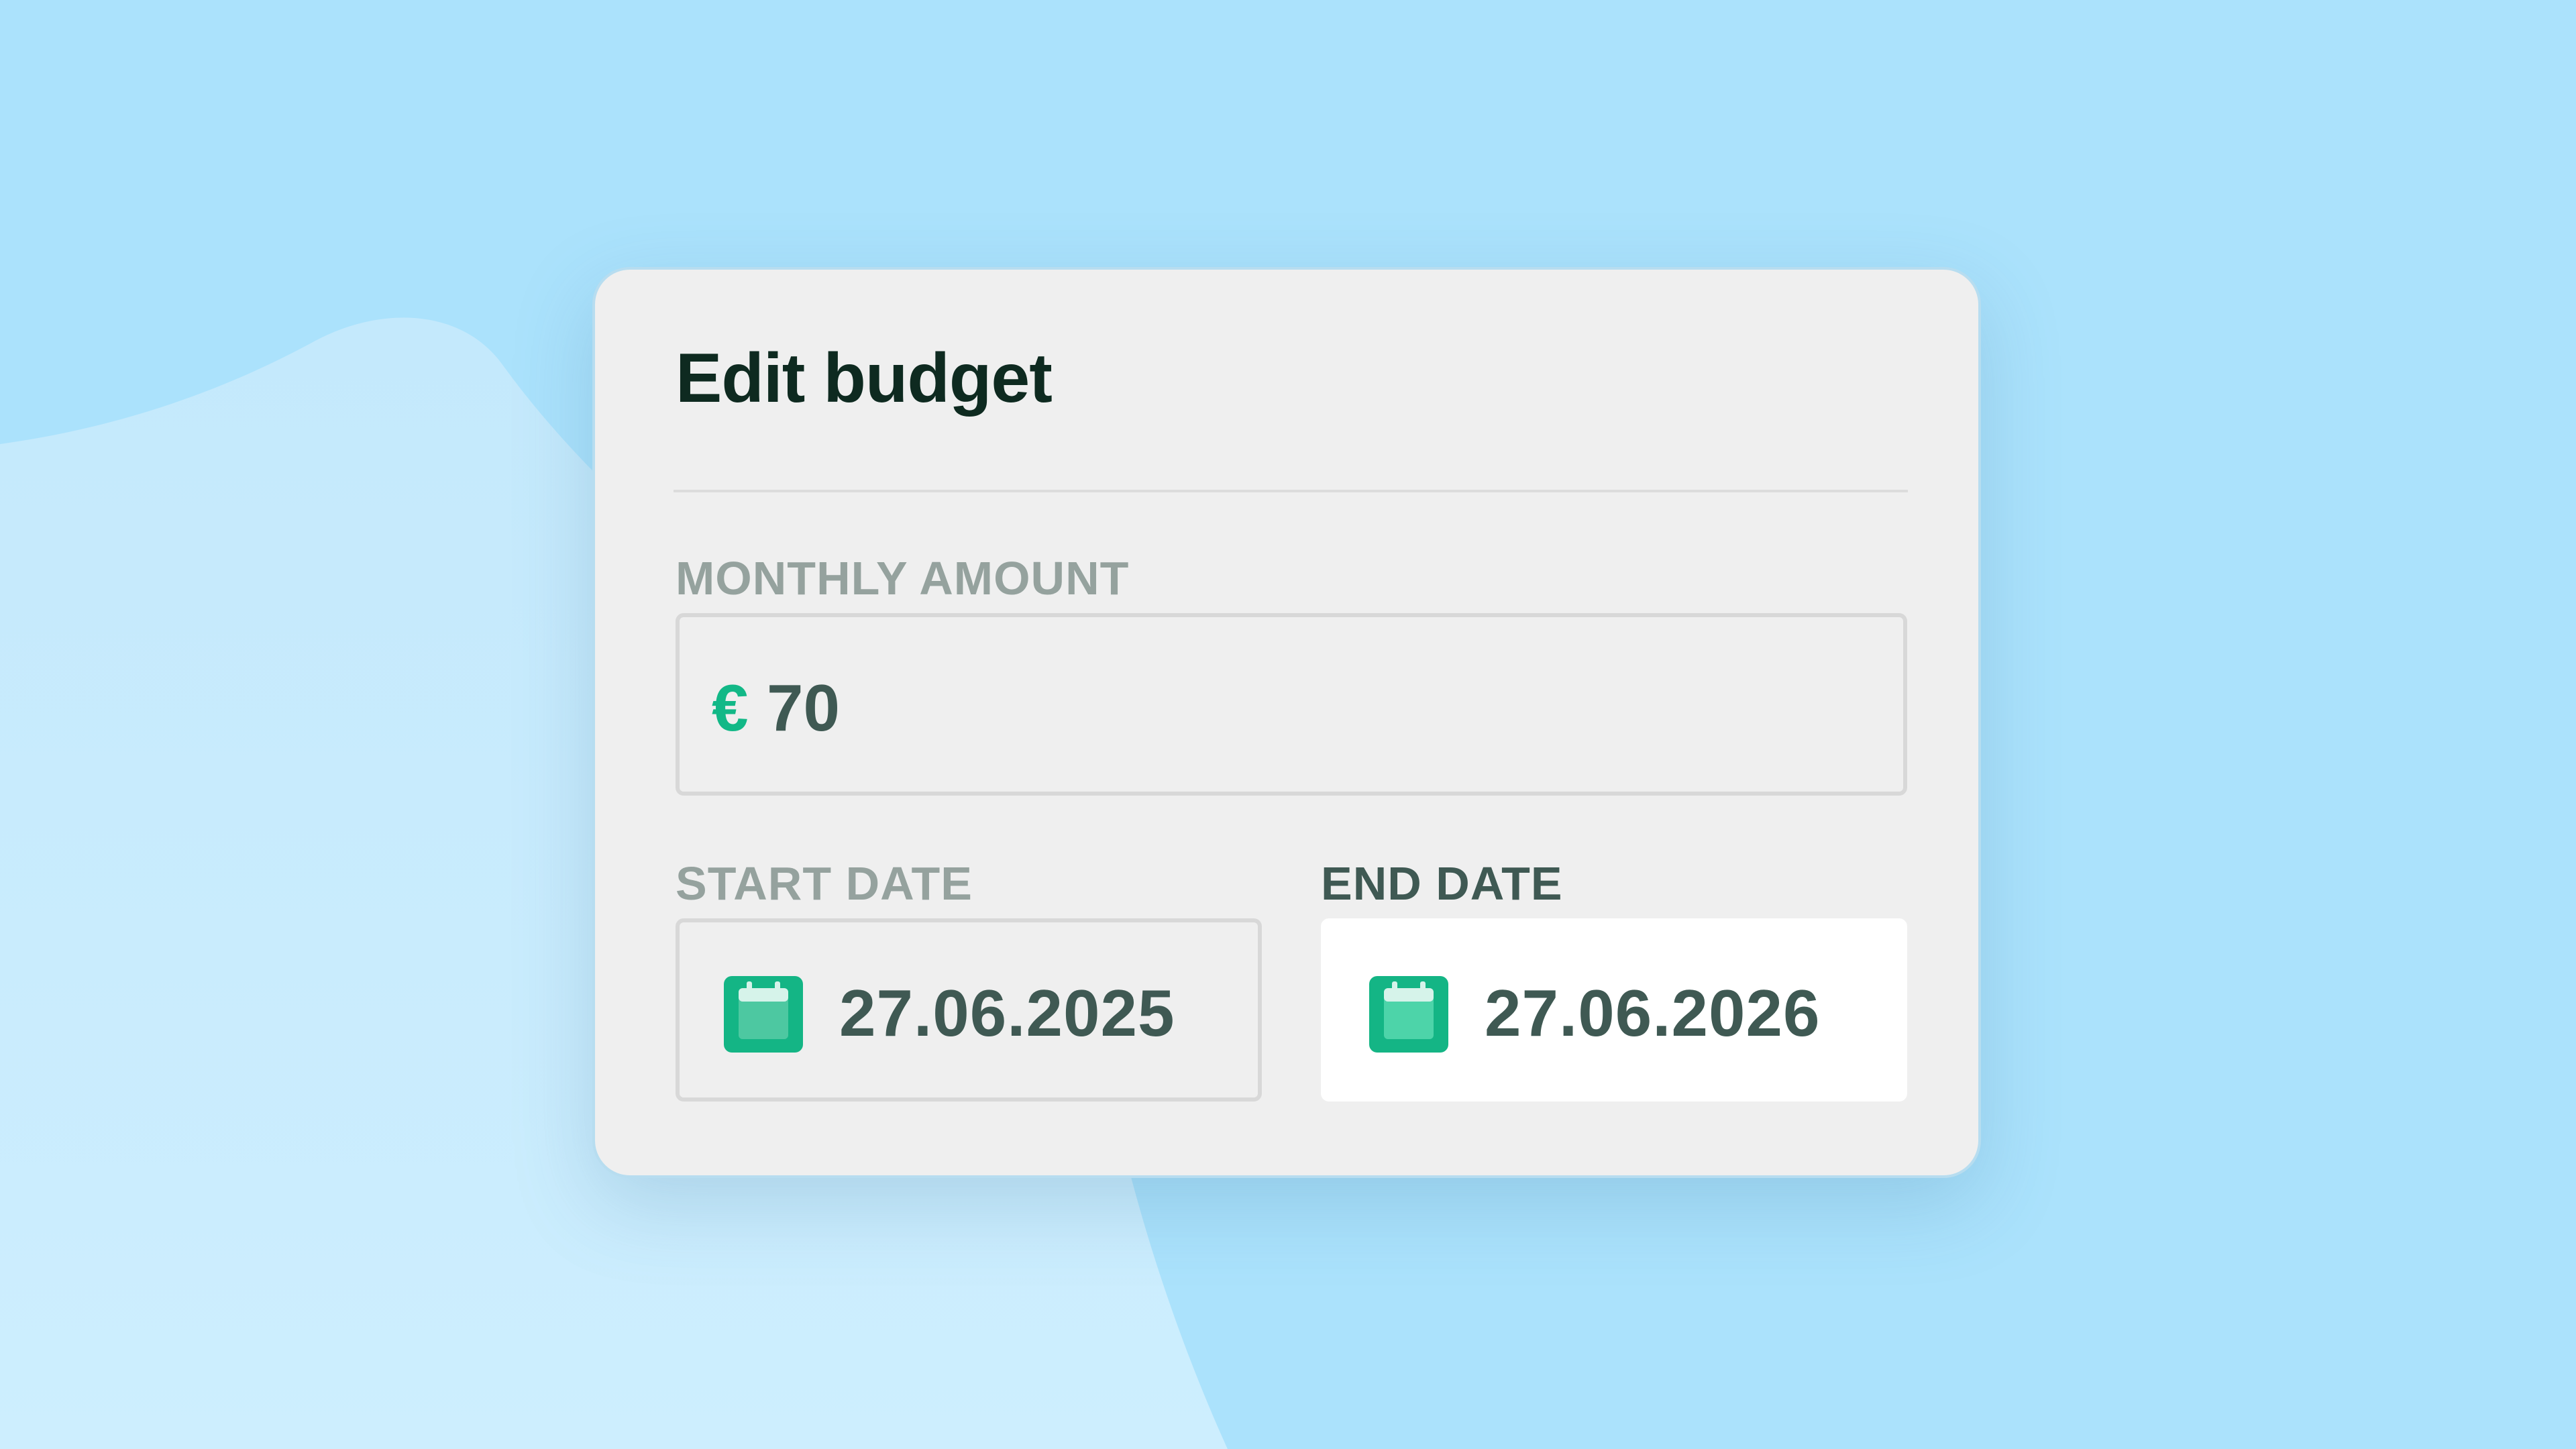  What do you see at coordinates (1653, 1013) in the screenshot?
I see `end-date-value: 27.06.2026` at bounding box center [1653, 1013].